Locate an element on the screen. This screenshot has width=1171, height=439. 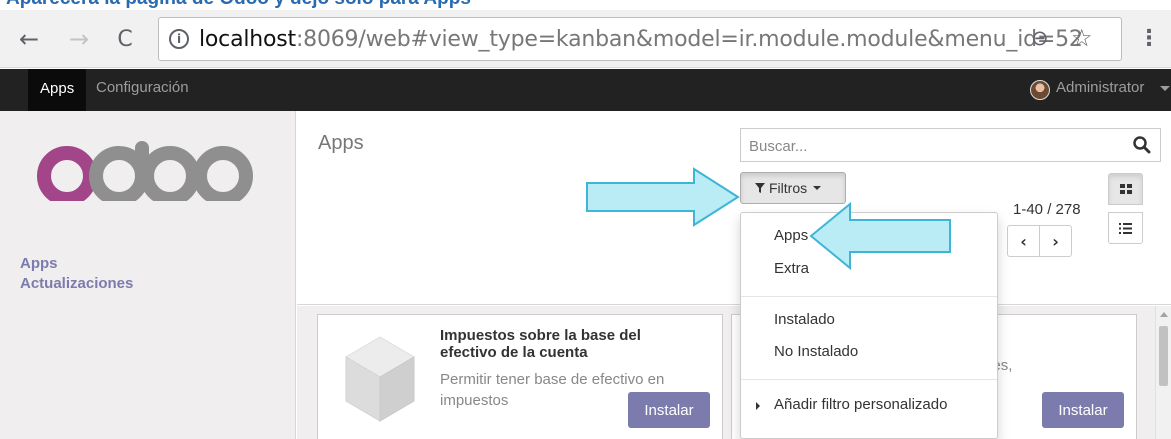
list-icon is located at coordinates (1125, 228).